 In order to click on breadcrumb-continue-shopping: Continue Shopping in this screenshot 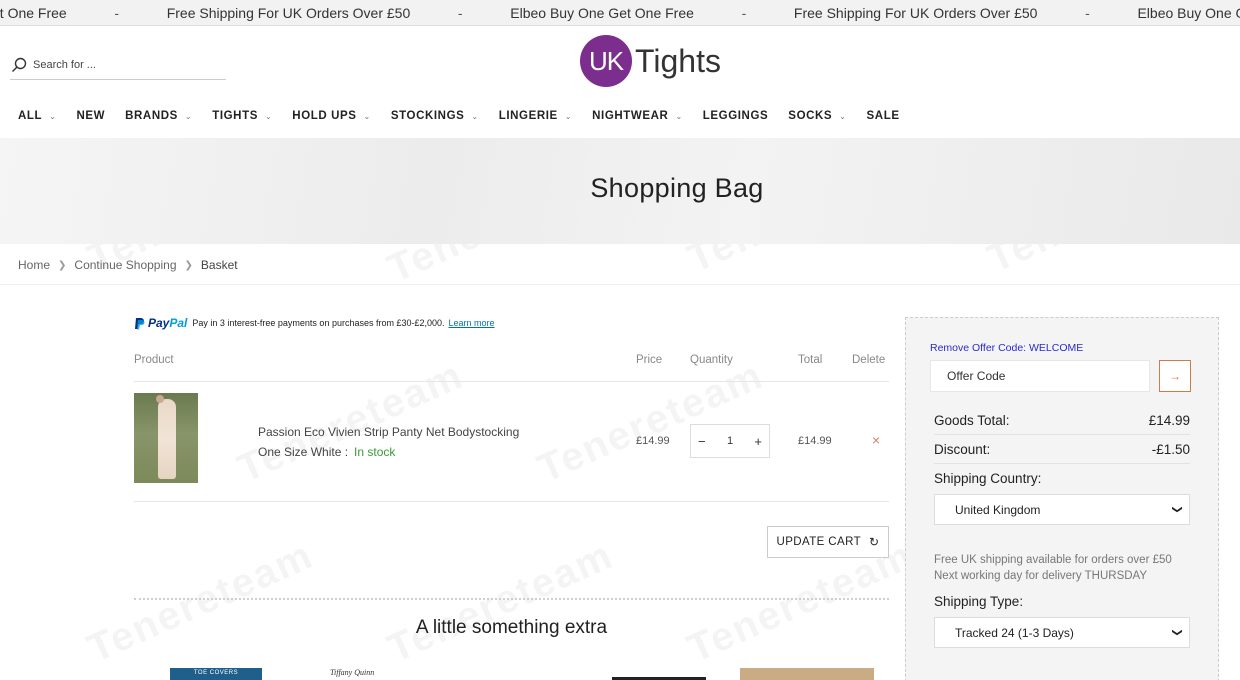, I will do `click(125, 265)`.